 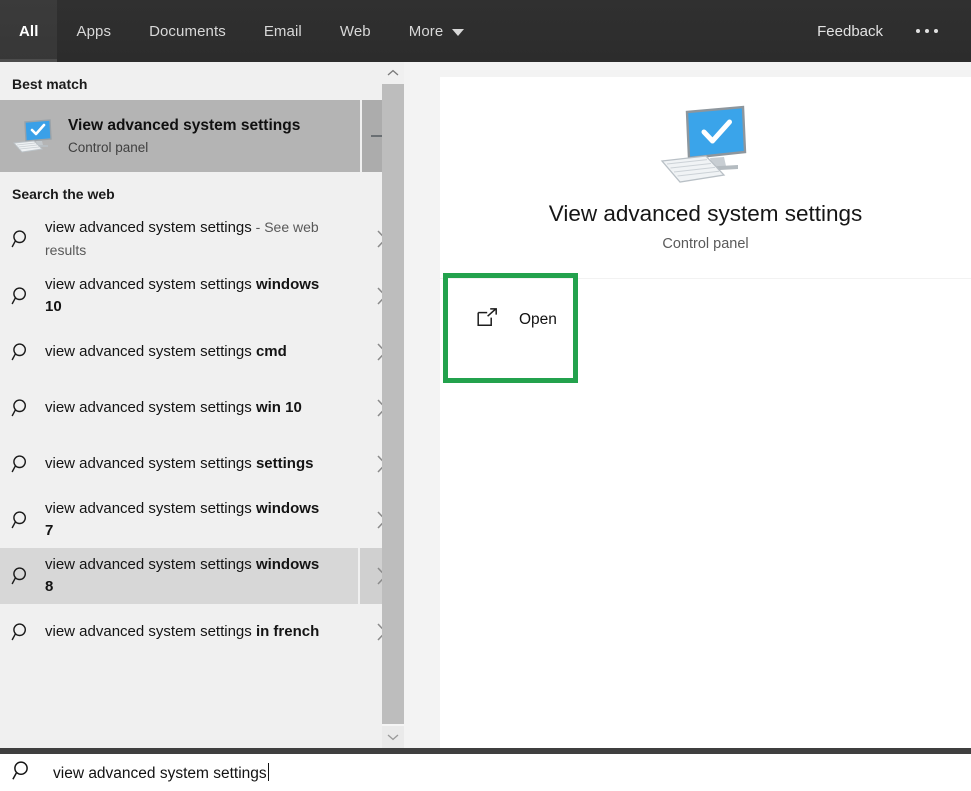 I want to click on tab-apps: Apps, so click(x=93, y=31).